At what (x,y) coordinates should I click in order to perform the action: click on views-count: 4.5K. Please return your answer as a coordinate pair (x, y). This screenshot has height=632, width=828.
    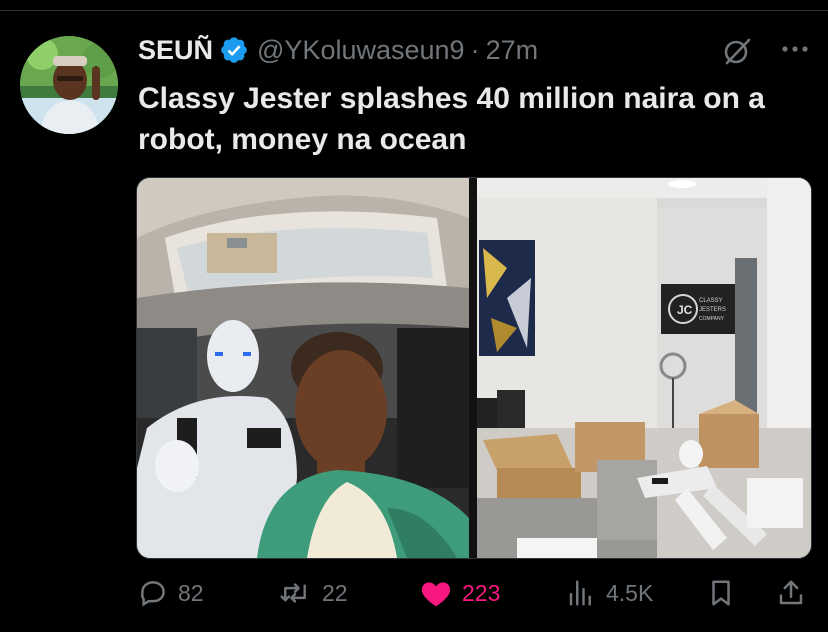
    Looking at the image, I should click on (630, 592).